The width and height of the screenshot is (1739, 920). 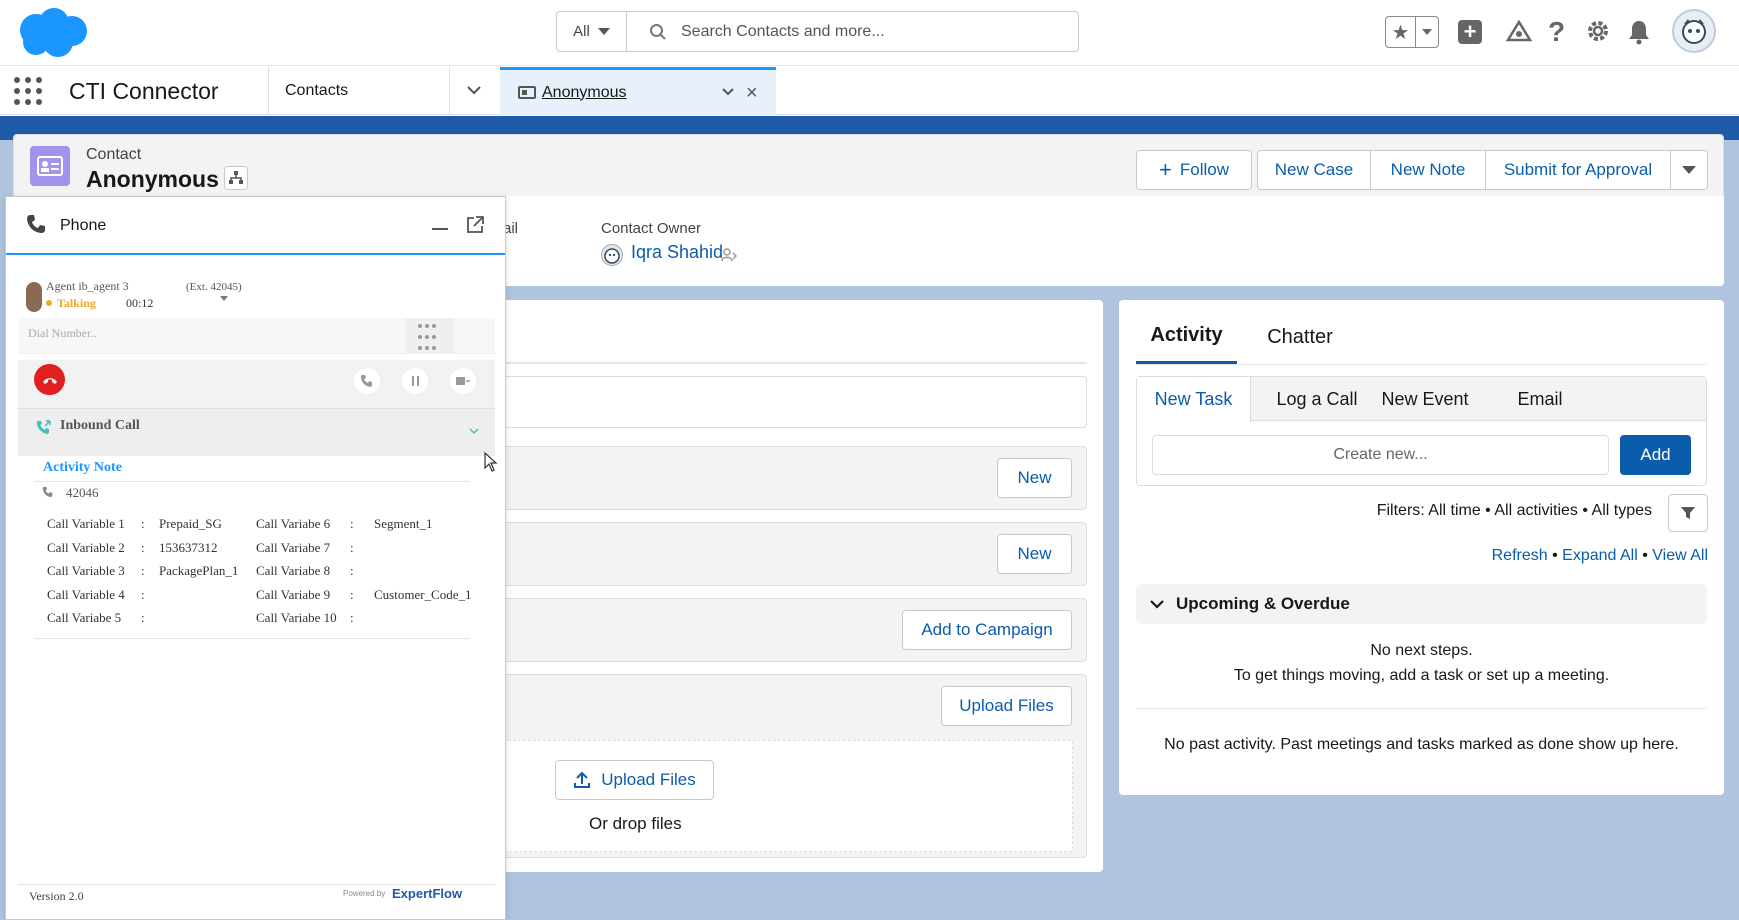 I want to click on dialpad-icon, so click(x=430, y=336).